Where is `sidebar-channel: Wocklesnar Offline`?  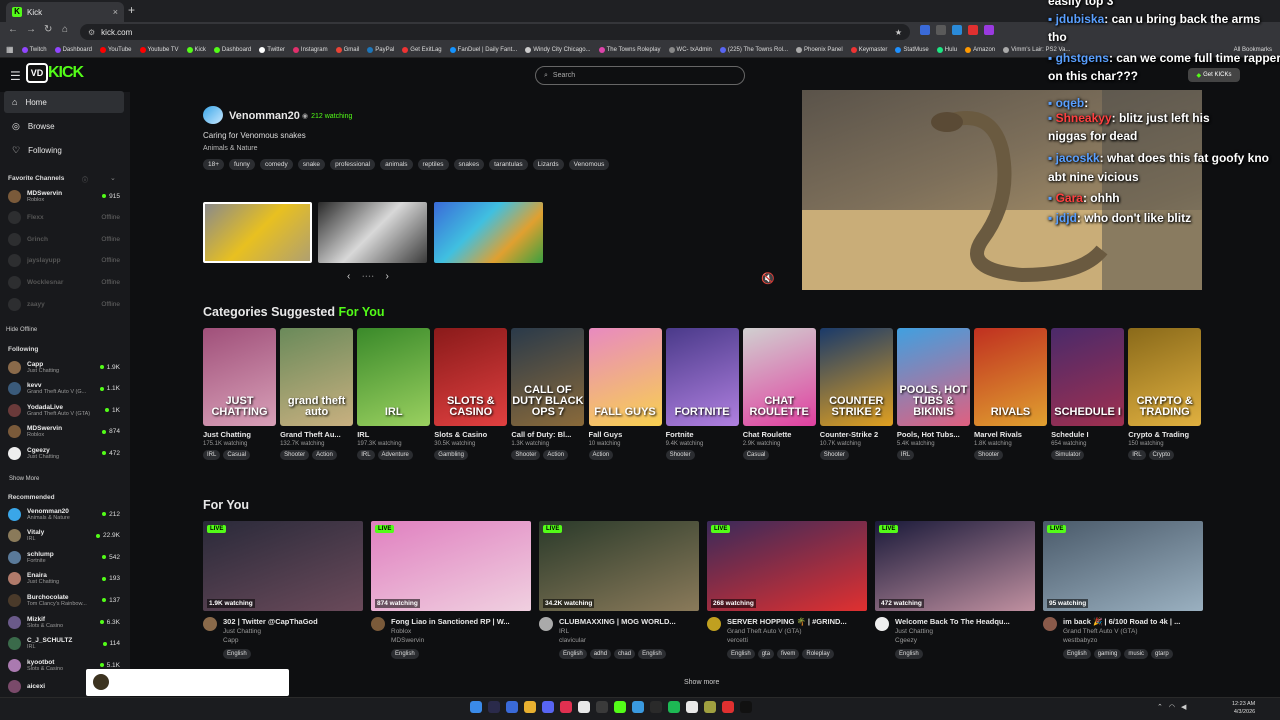 sidebar-channel: Wocklesnar Offline is located at coordinates (64, 282).